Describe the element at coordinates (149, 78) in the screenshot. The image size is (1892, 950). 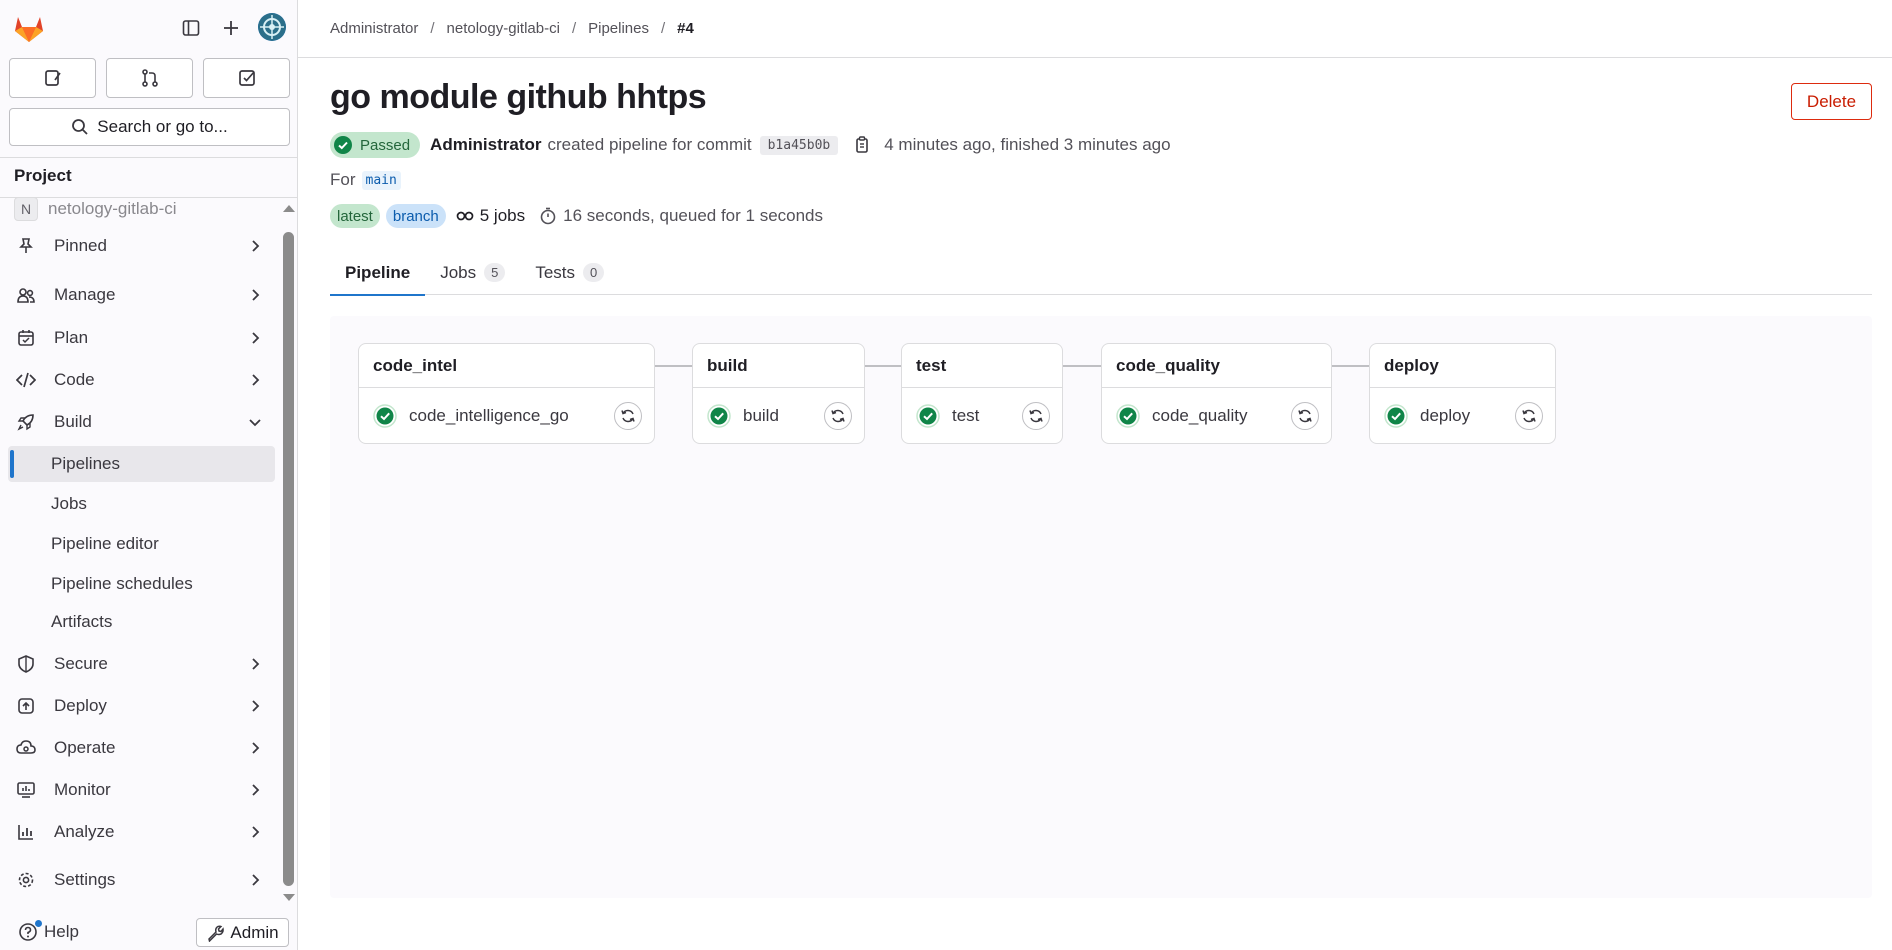
I see `merge-requests-button` at that location.